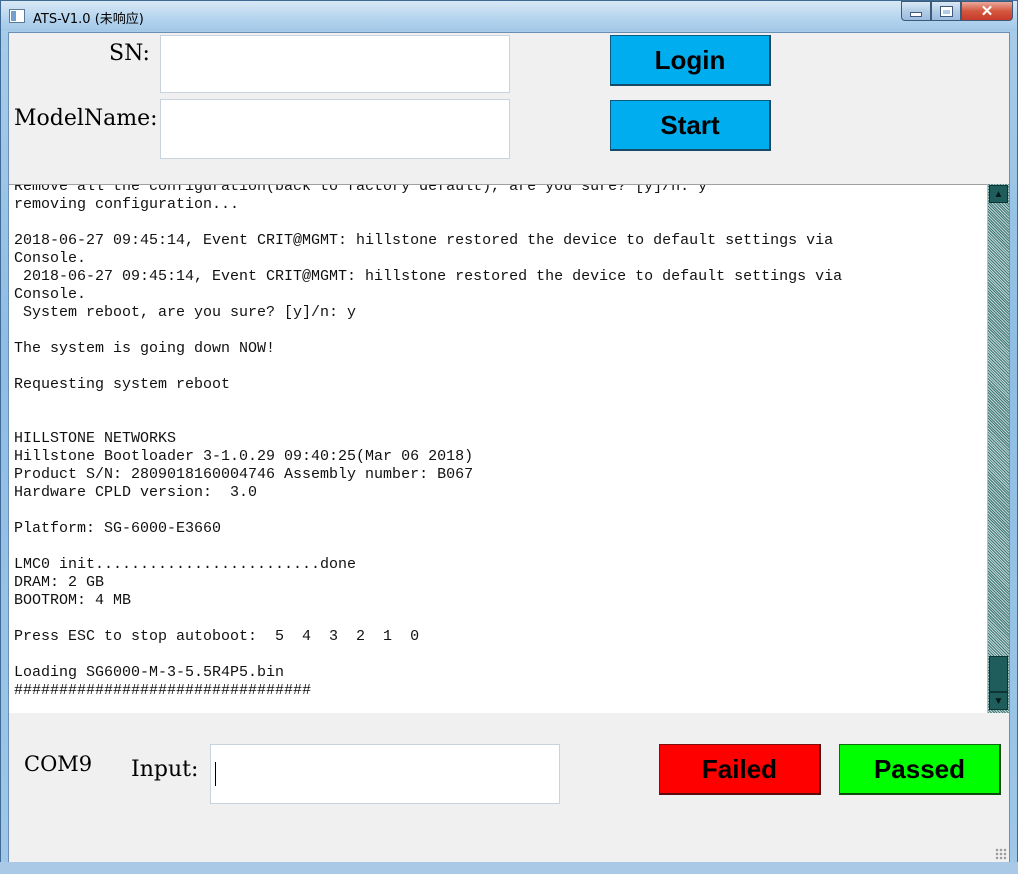  I want to click on console-line: The system is going down NOW!, so click(145, 348).